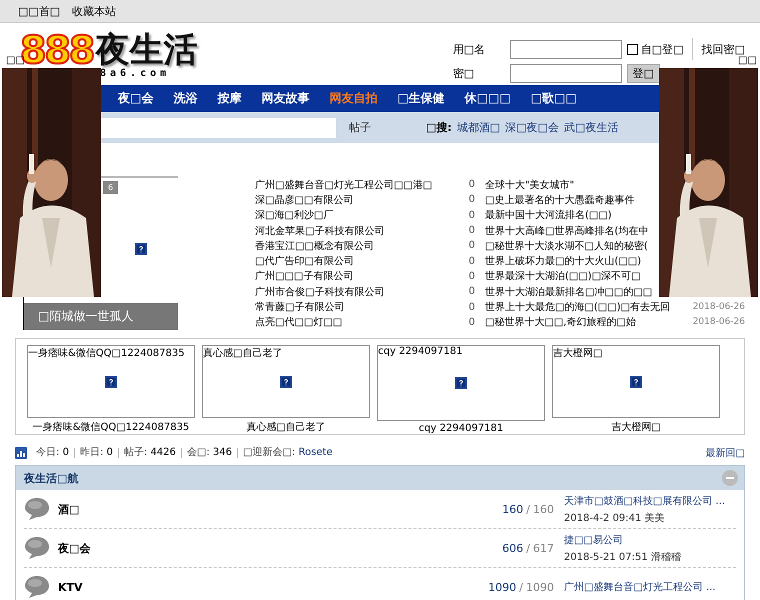  Describe the element at coordinates (319, 231) in the screenshot. I see `company-link: 河北金苹果□子科技有限公司` at that location.